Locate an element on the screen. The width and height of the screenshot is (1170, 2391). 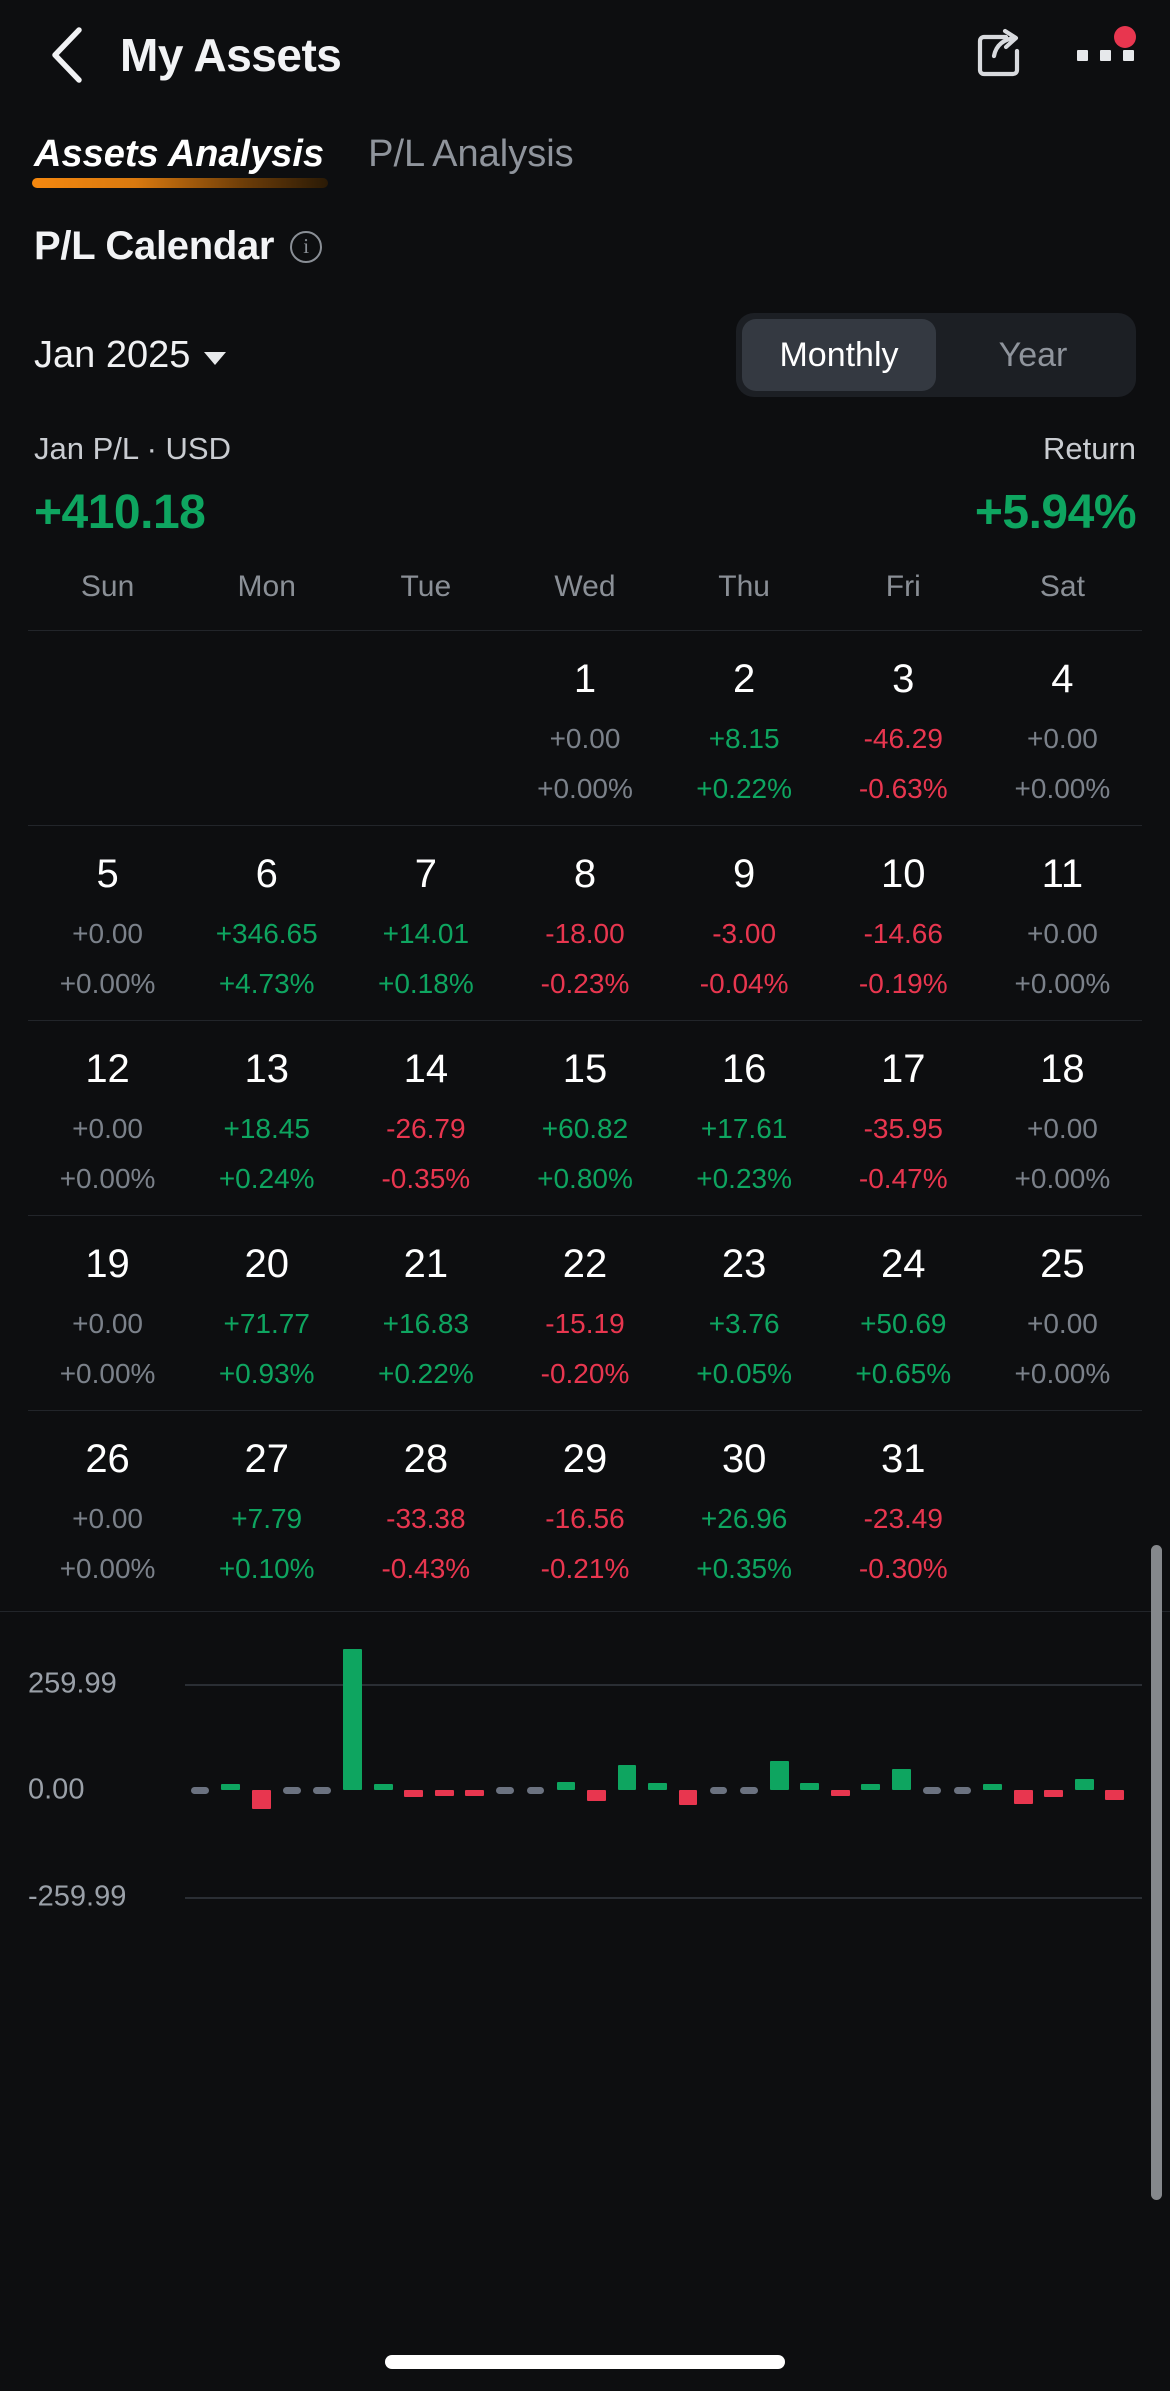
share-button is located at coordinates (999, 55).